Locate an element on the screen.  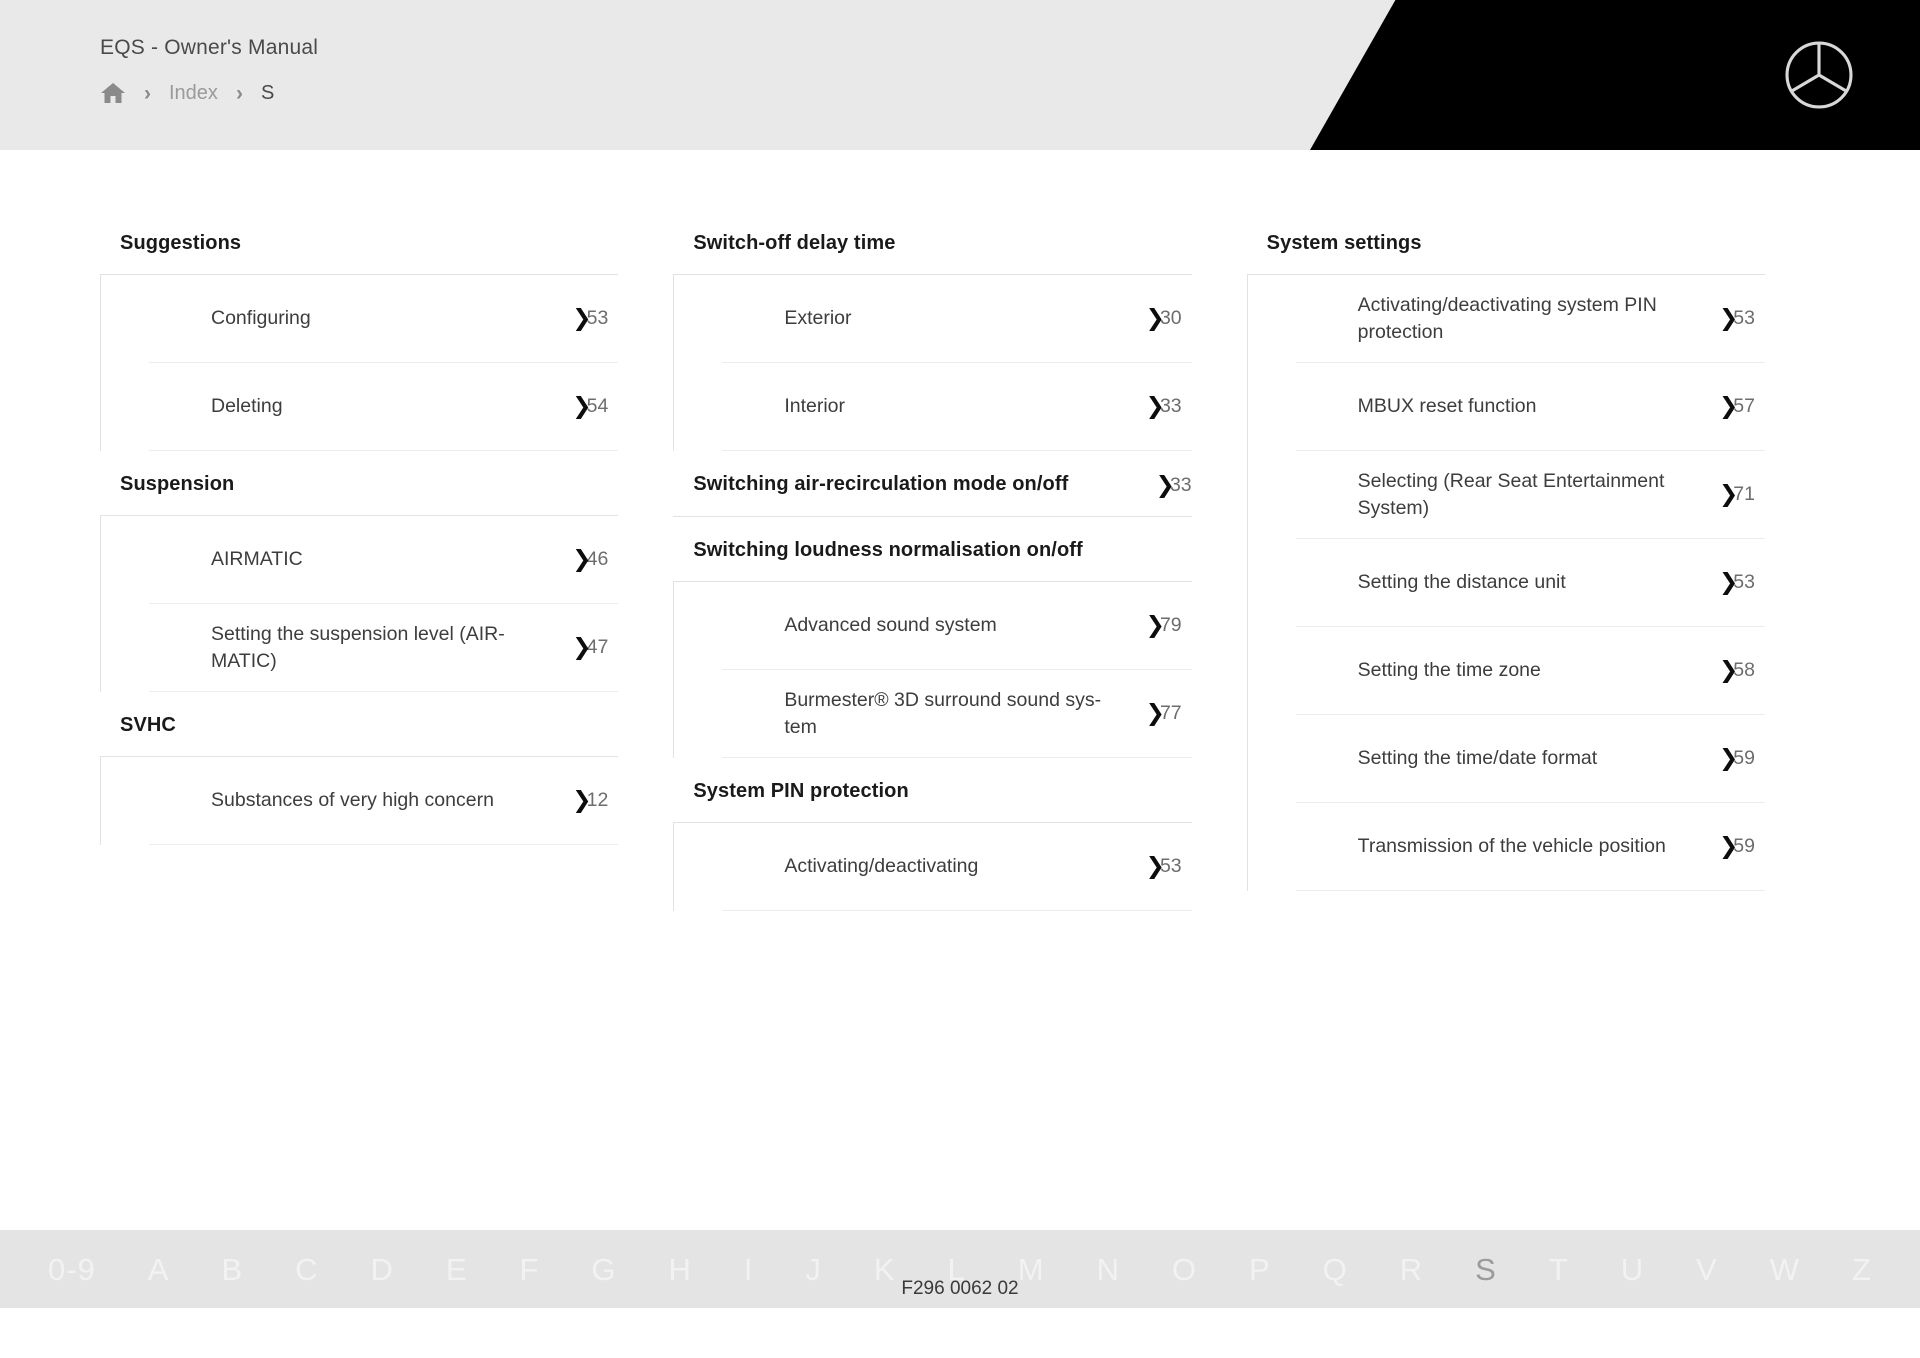
index-entry-label: Setting the distance unit is located at coordinates (1461, 582).